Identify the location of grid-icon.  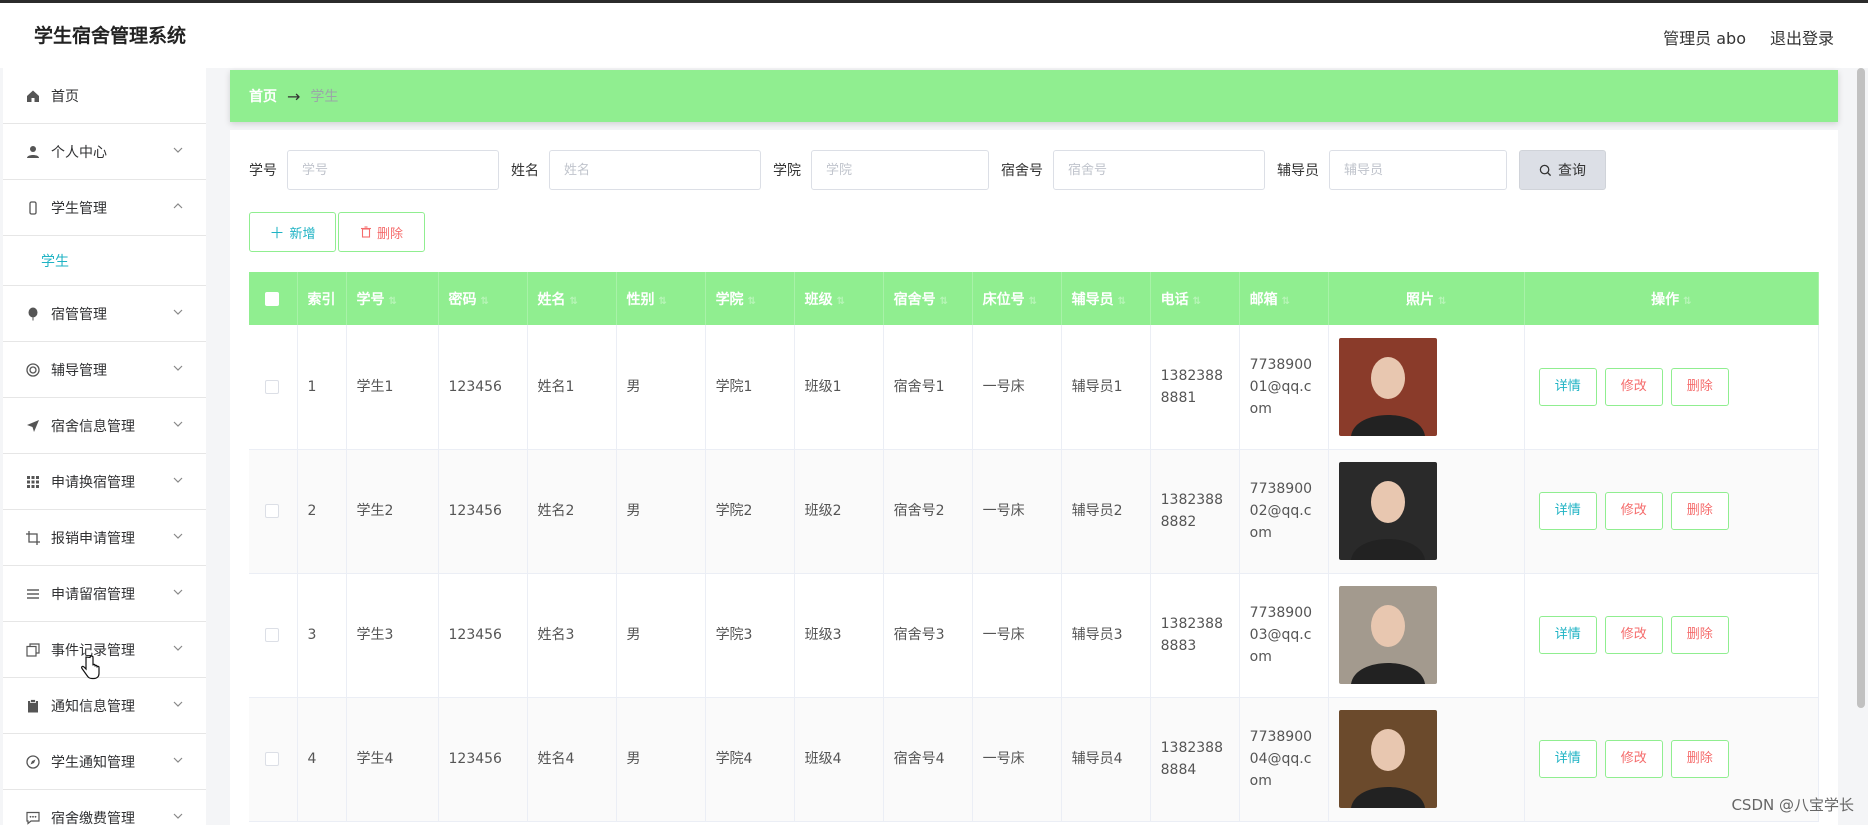
(33, 482).